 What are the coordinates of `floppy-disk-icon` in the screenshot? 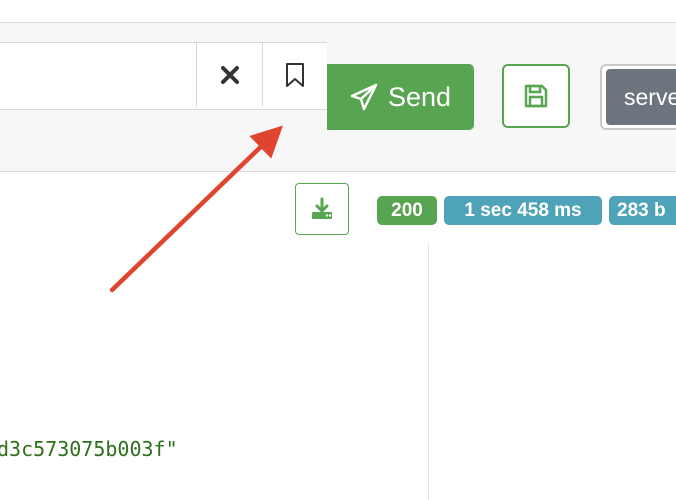 It's located at (536, 96).